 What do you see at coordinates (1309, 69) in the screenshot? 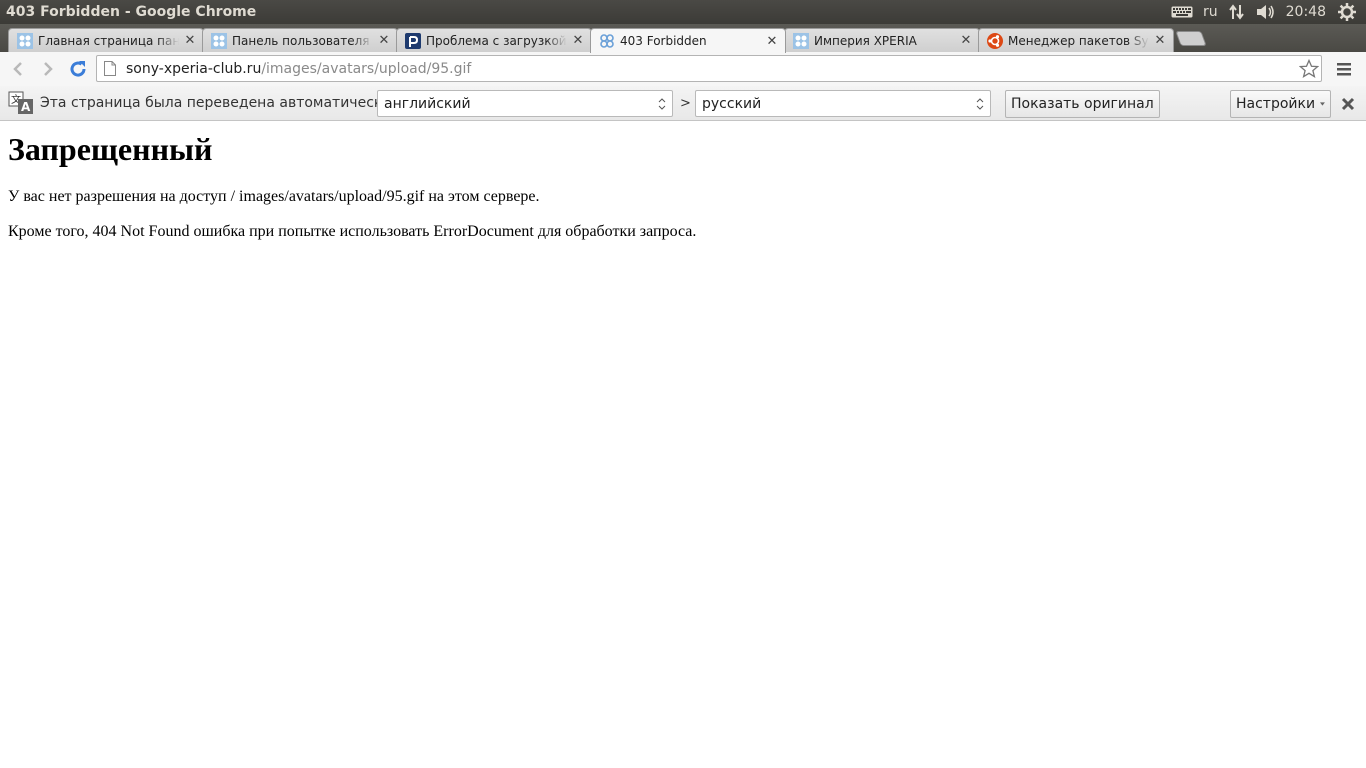
I see `bookmark-star-icon` at bounding box center [1309, 69].